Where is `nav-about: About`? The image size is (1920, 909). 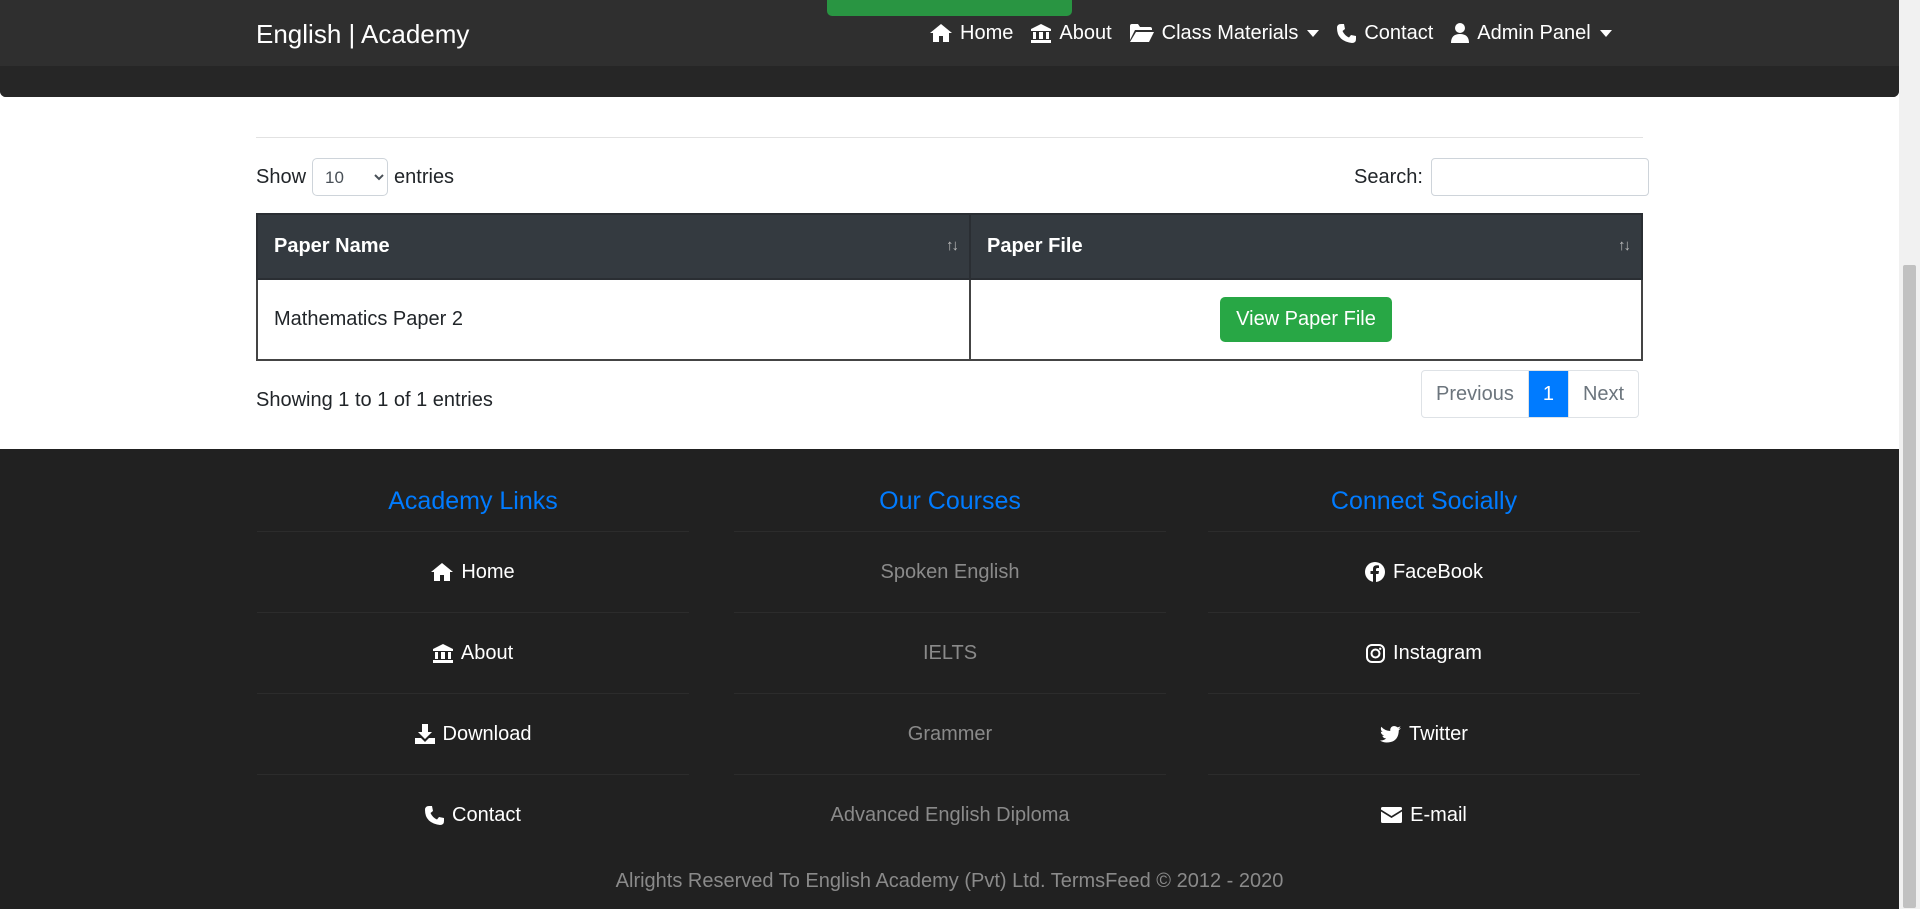 nav-about: About is located at coordinates (1071, 33).